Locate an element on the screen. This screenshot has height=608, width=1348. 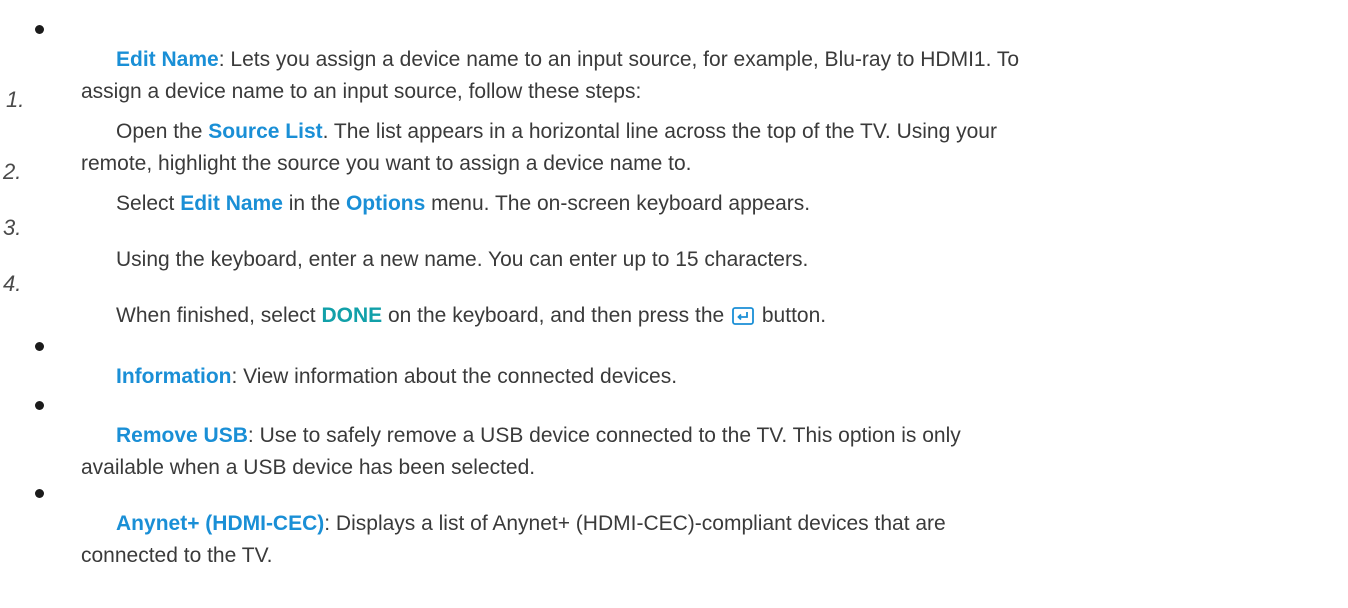
keyword-edit-name: Edit Name is located at coordinates (167, 59).